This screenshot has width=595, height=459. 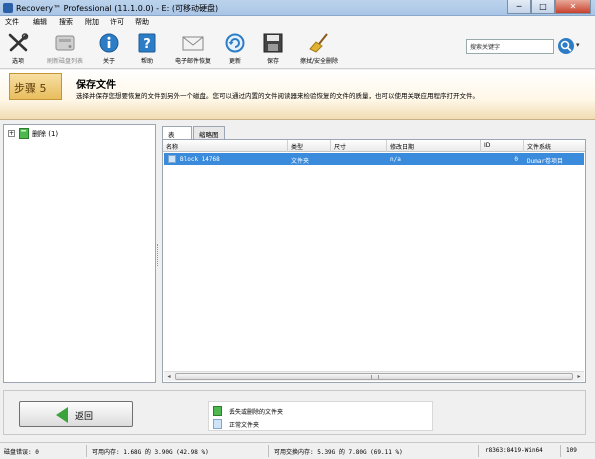 I want to click on splitter-grip, so click(x=158, y=255).